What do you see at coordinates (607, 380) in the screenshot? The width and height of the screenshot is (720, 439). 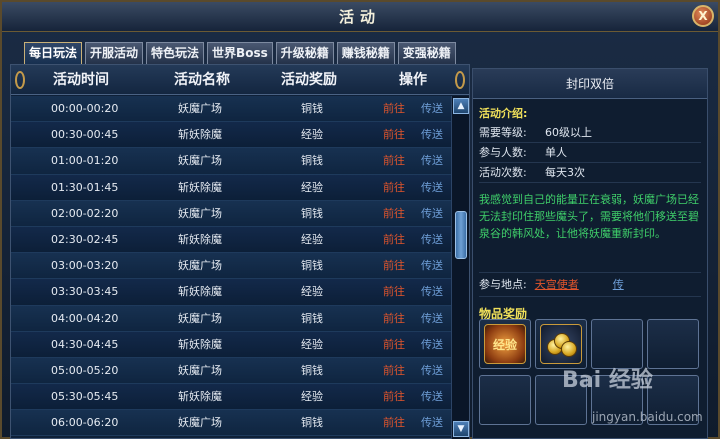 I see `watermark-logo: Bai 经验` at bounding box center [607, 380].